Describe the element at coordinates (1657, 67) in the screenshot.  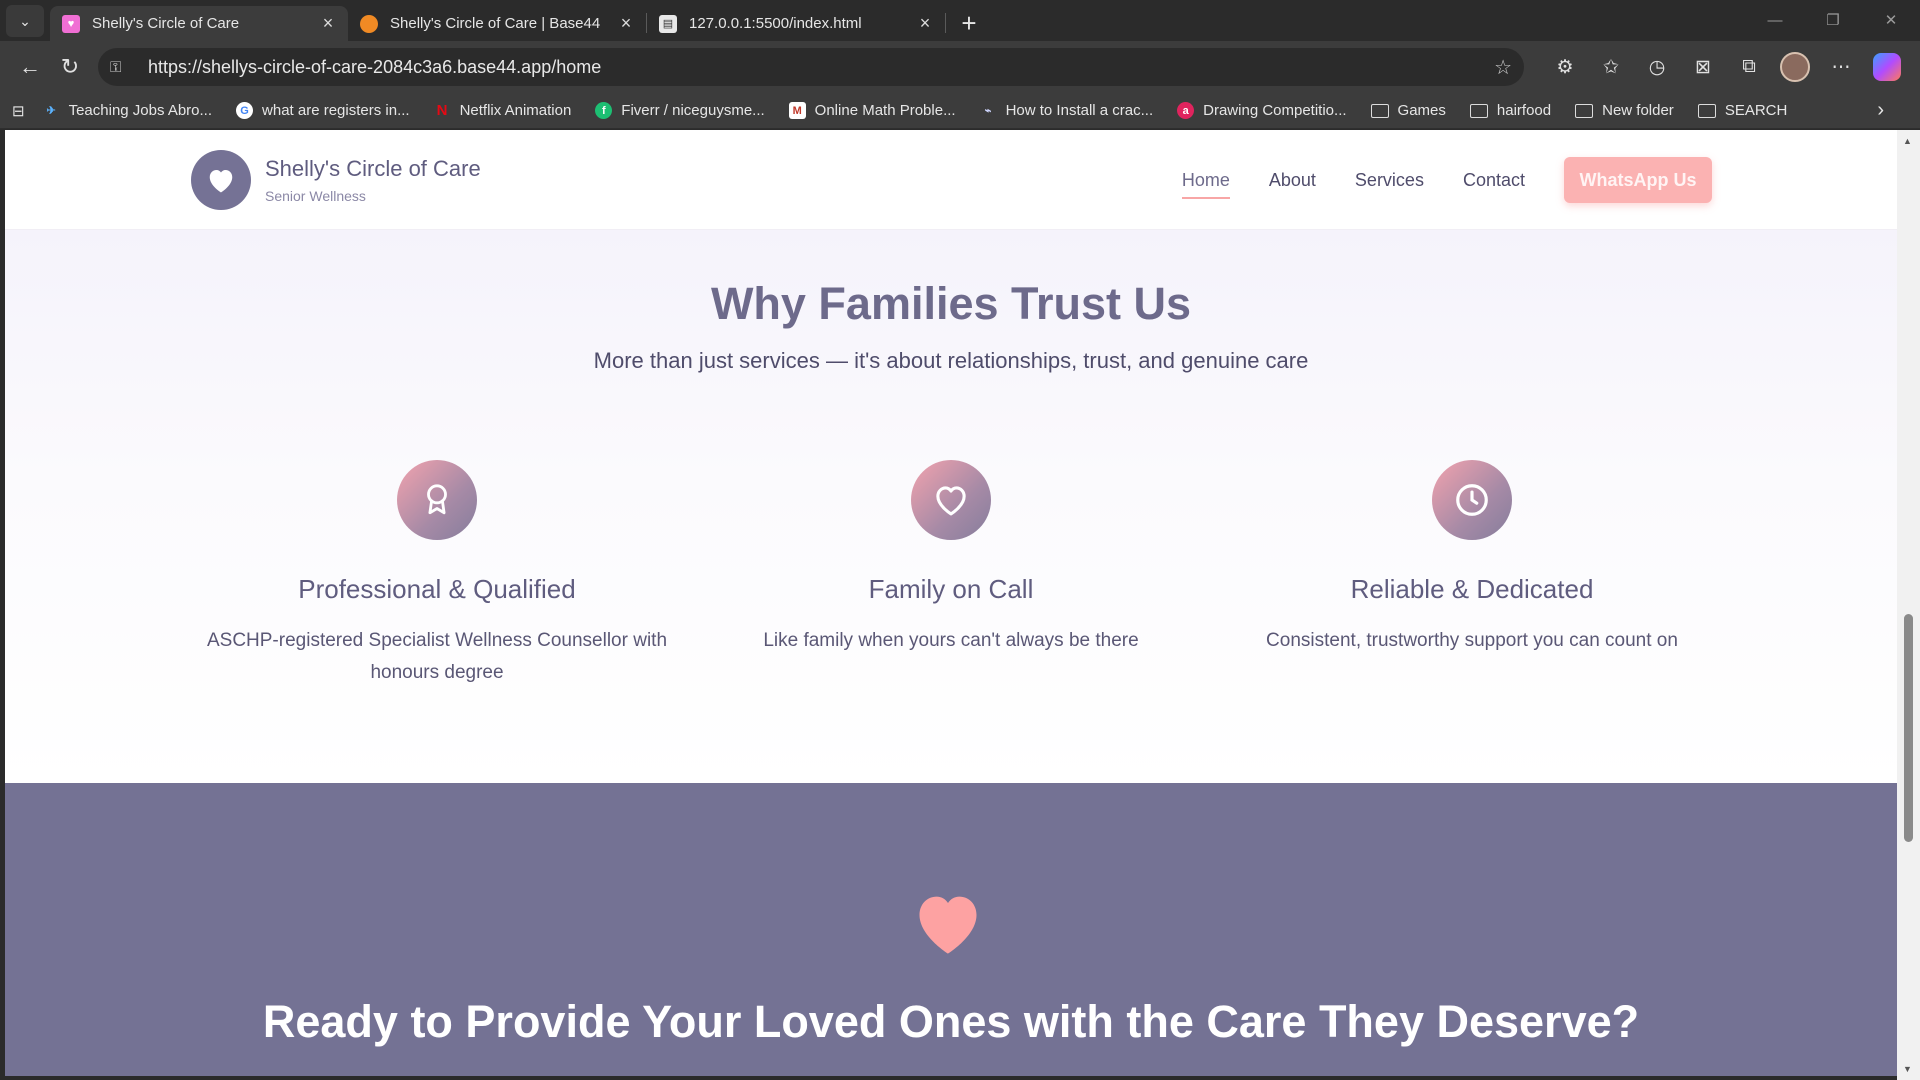
I see `history-icon: ◷` at that location.